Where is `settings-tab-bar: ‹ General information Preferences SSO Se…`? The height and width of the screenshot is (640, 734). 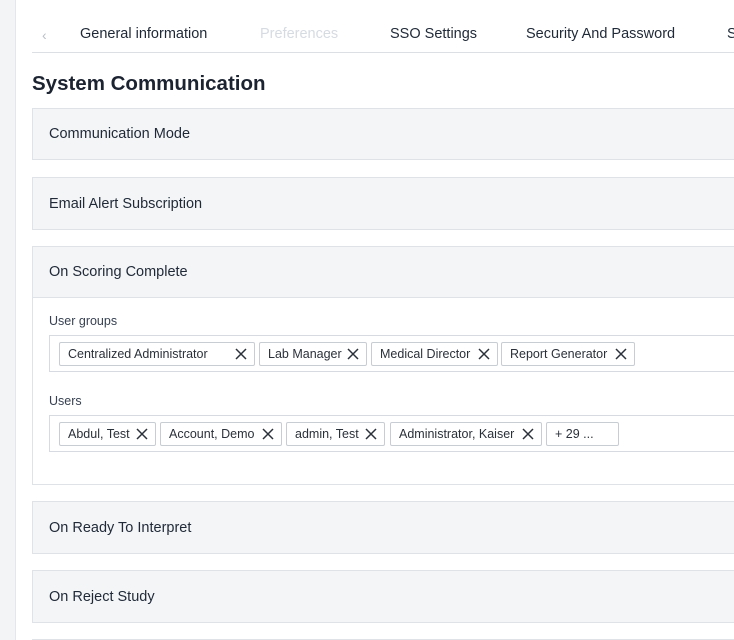
settings-tab-bar: ‹ General information Preferences SSO Se… is located at coordinates (383, 26).